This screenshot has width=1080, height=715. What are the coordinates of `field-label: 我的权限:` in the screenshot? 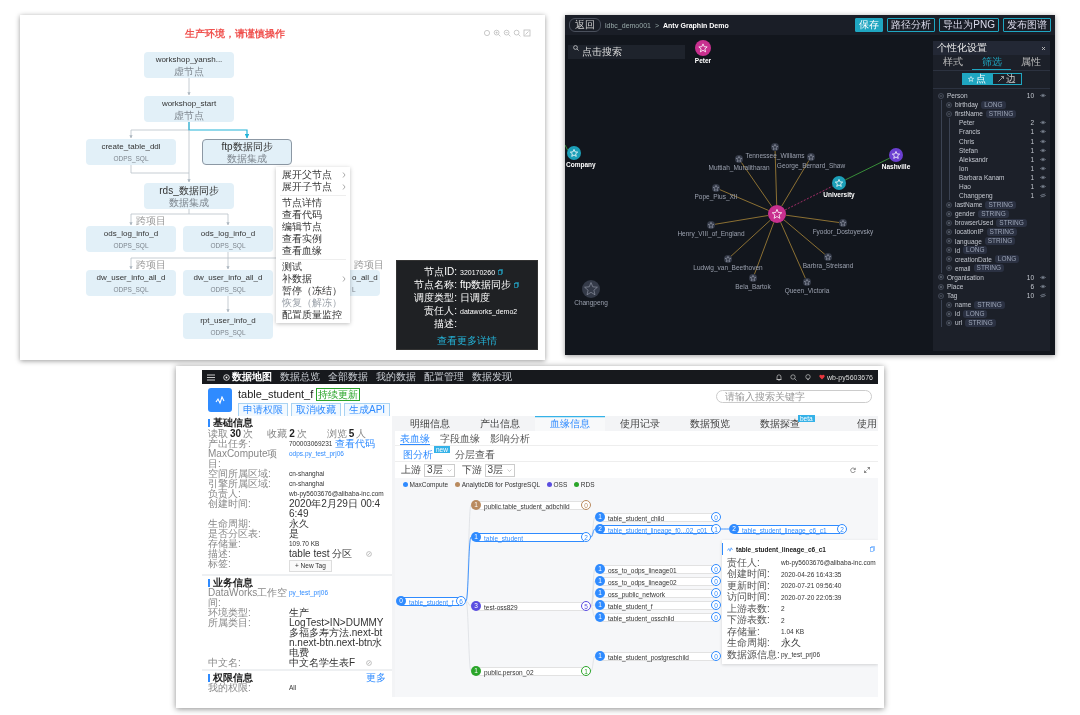 It's located at (229, 688).